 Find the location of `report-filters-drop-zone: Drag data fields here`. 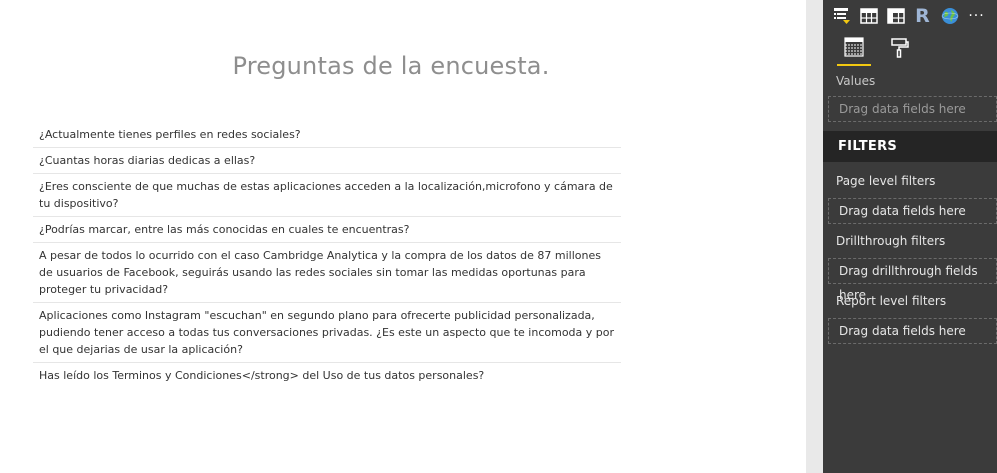

report-filters-drop-zone: Drag data fields here is located at coordinates (912, 331).